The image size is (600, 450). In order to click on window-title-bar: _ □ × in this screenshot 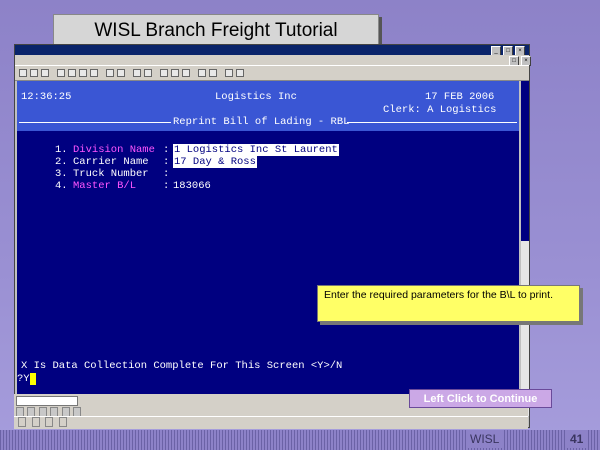, I will do `click(272, 50)`.